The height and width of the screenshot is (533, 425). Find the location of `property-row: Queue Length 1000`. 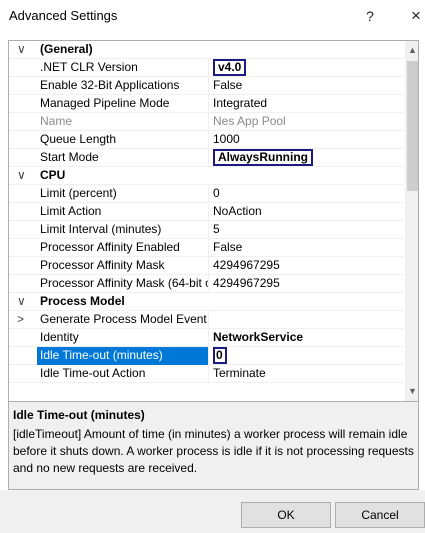

property-row: Queue Length 1000 is located at coordinates (206, 140).